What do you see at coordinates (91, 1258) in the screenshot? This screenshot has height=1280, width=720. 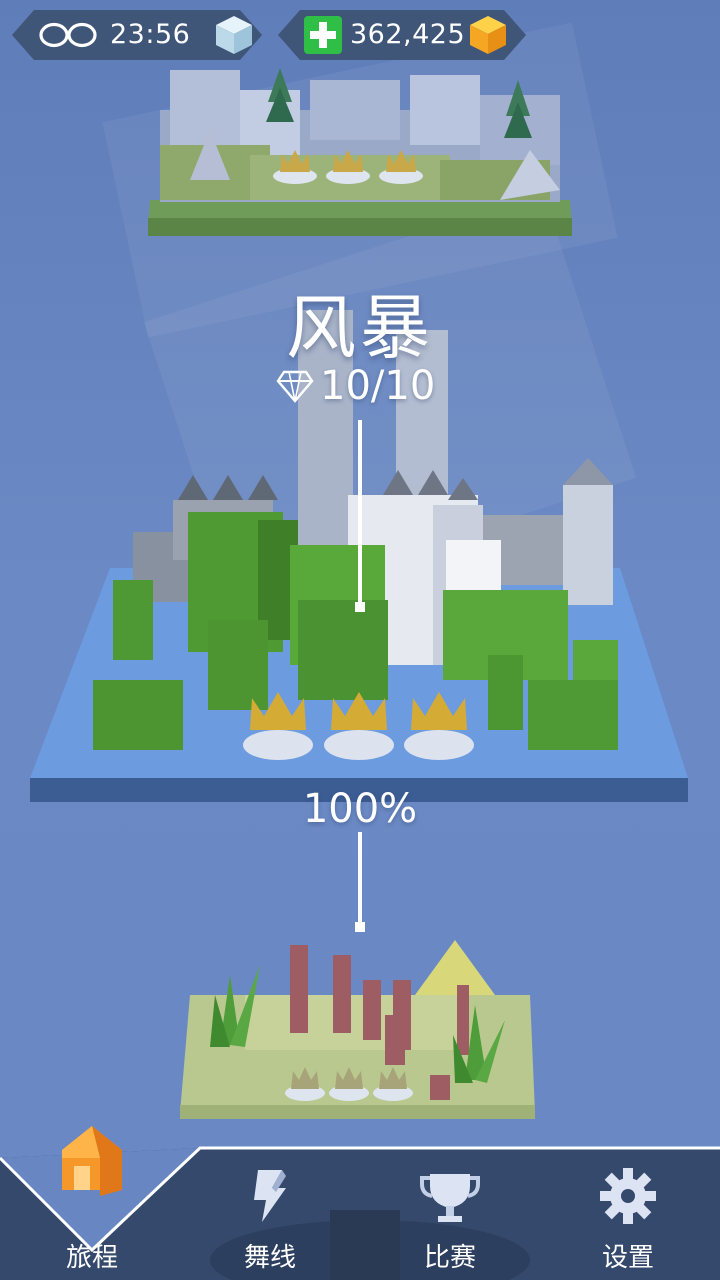 I see `nav-journey-label: 旅程` at bounding box center [91, 1258].